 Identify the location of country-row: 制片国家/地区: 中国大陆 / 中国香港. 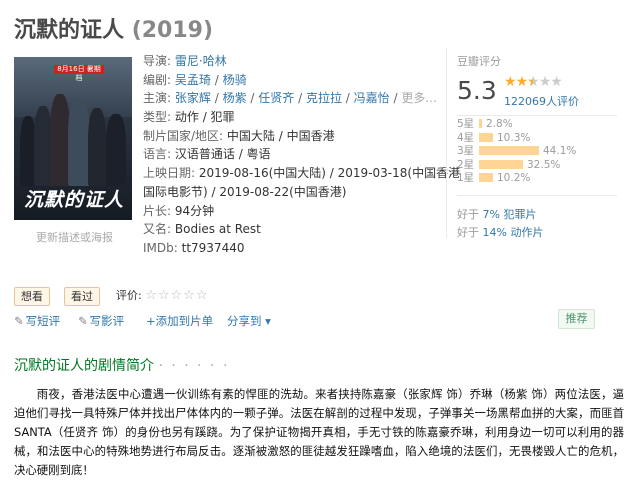
(239, 135).